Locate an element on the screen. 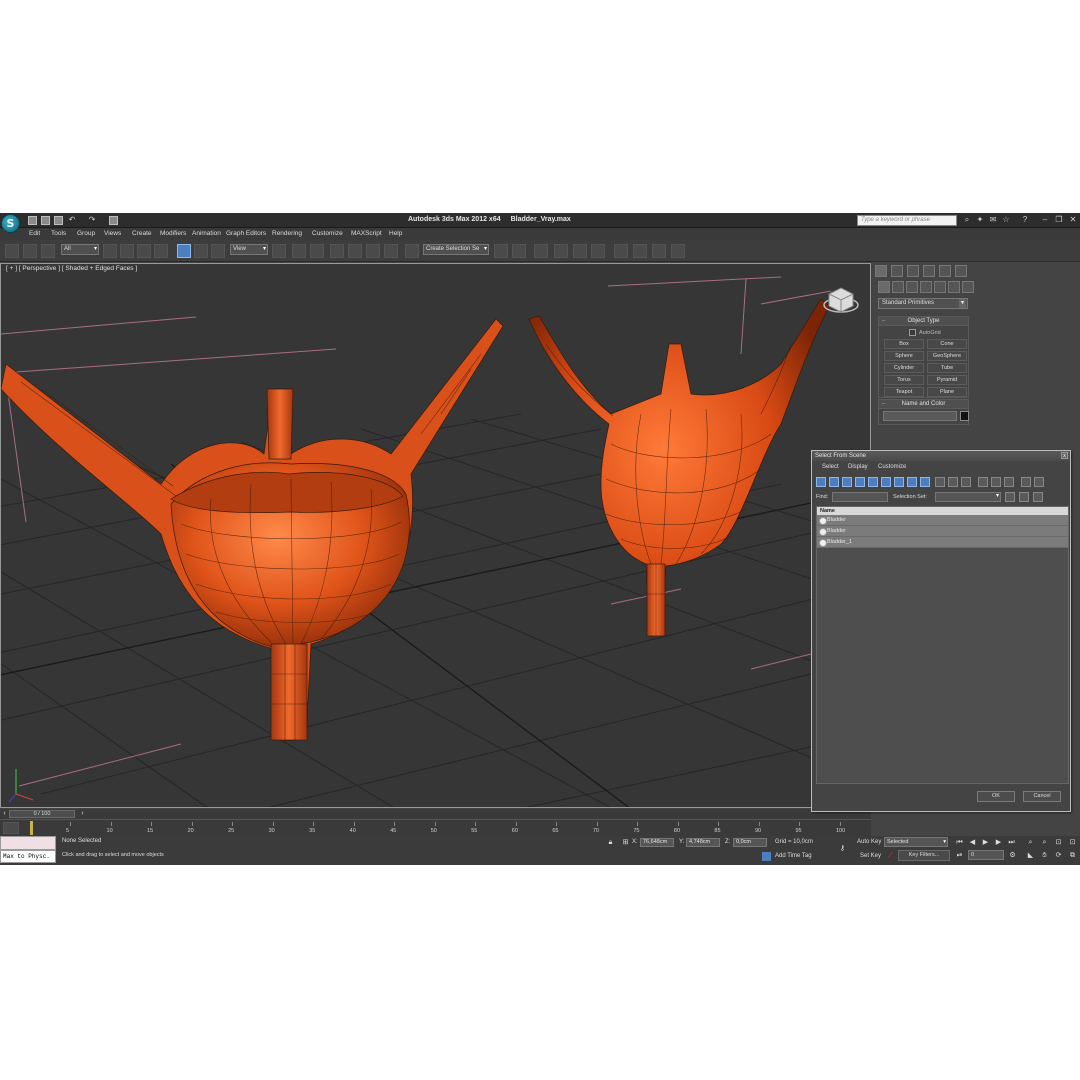 Image resolution: width=1080 pixels, height=1080 pixels. open-file-icon is located at coordinates (45, 220).